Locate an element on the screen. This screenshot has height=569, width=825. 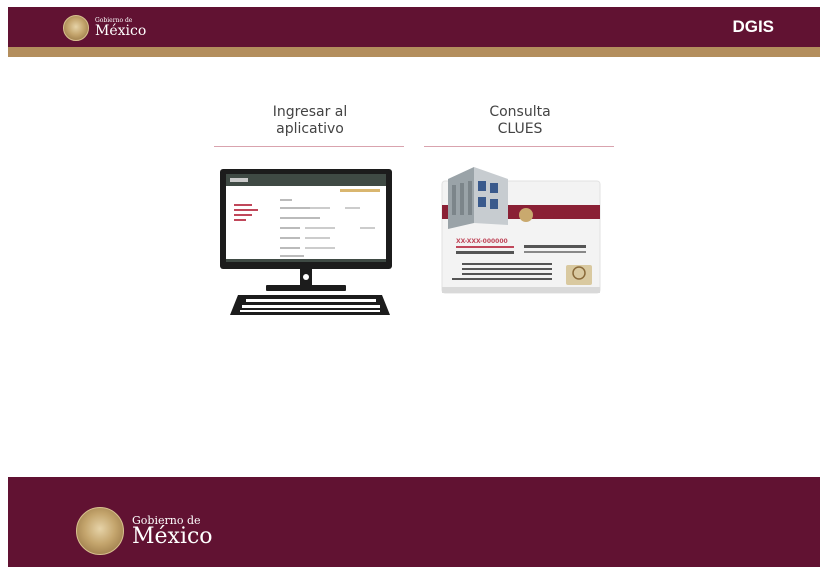
dgis-label: DGIS is located at coordinates (753, 26).